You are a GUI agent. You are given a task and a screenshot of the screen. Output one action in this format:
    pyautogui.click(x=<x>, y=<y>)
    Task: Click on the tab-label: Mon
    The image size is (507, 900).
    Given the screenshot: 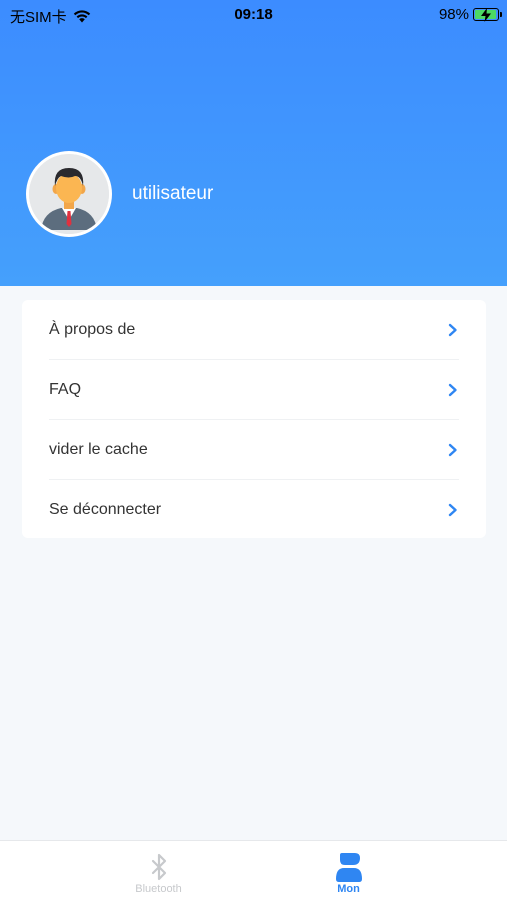 What is the action you would take?
    pyautogui.click(x=348, y=889)
    